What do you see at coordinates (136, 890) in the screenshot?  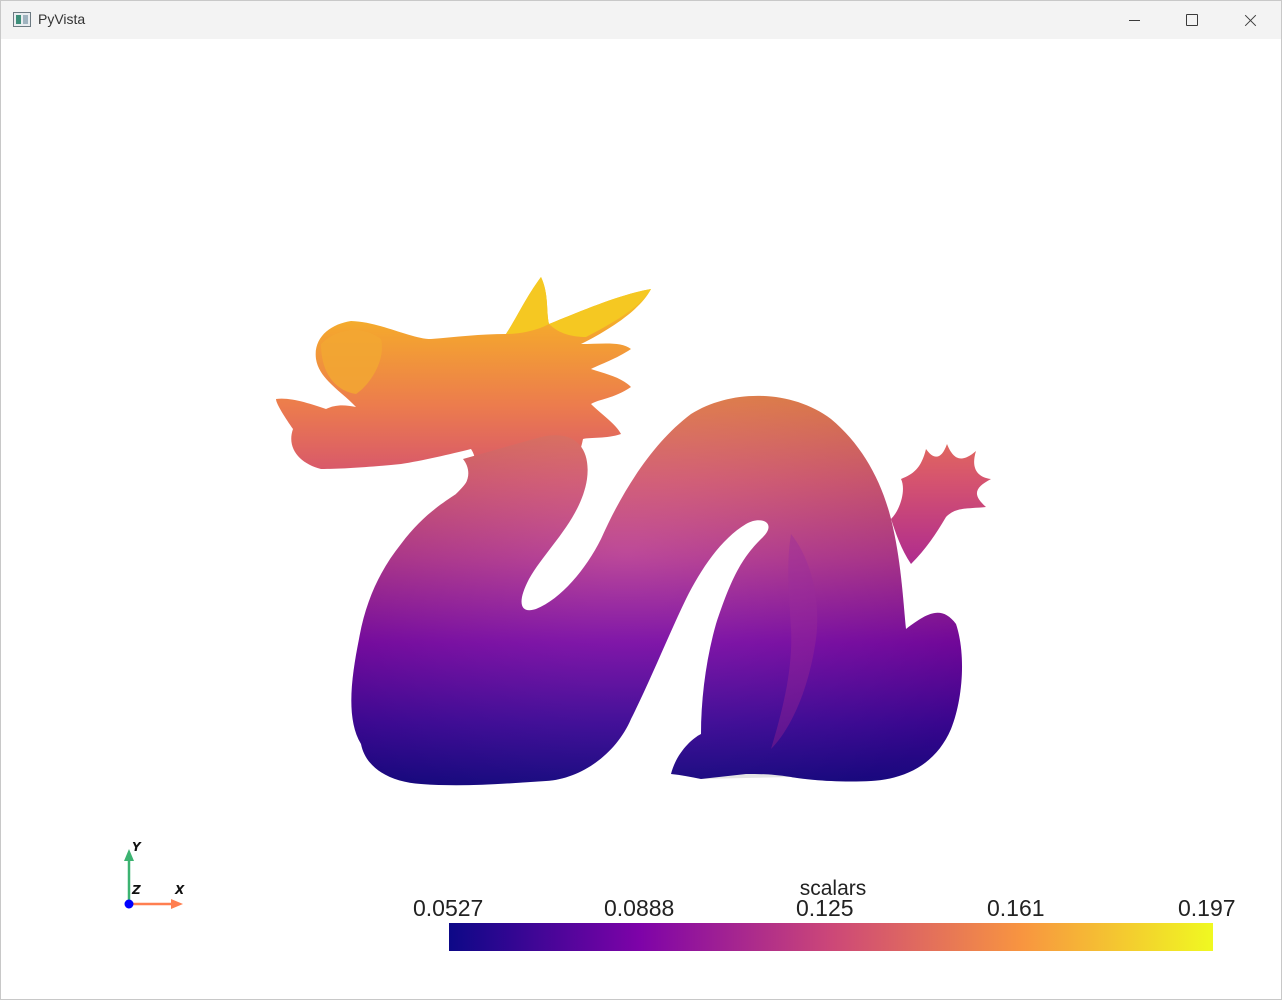 I see `z-axis-label: Z` at bounding box center [136, 890].